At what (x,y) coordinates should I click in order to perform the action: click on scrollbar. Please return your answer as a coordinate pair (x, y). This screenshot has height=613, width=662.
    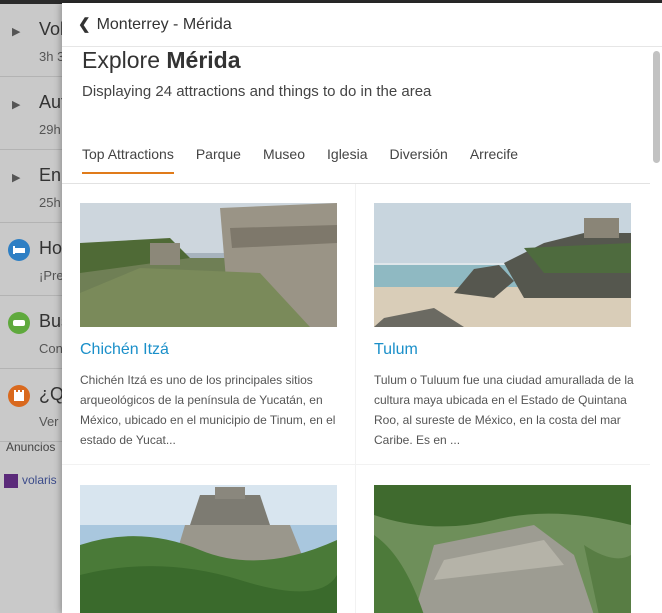
    Looking at the image, I should click on (656, 107).